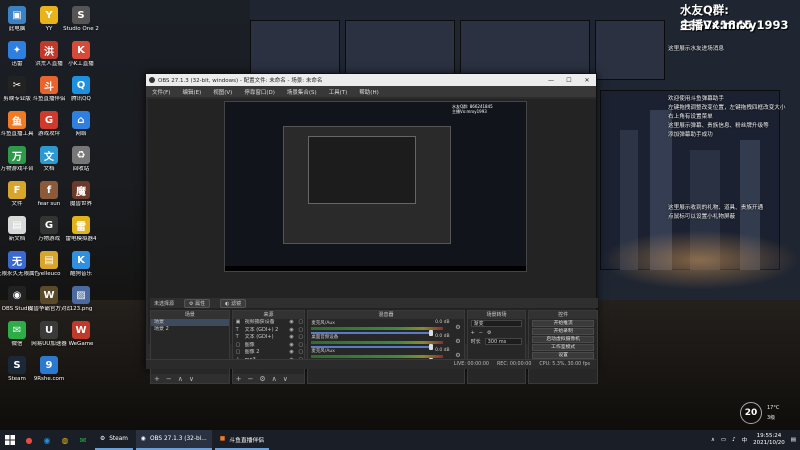 The height and width of the screenshot is (450, 800). I want to click on desktop-icon: 9 9Rshe.com, so click(49, 376).